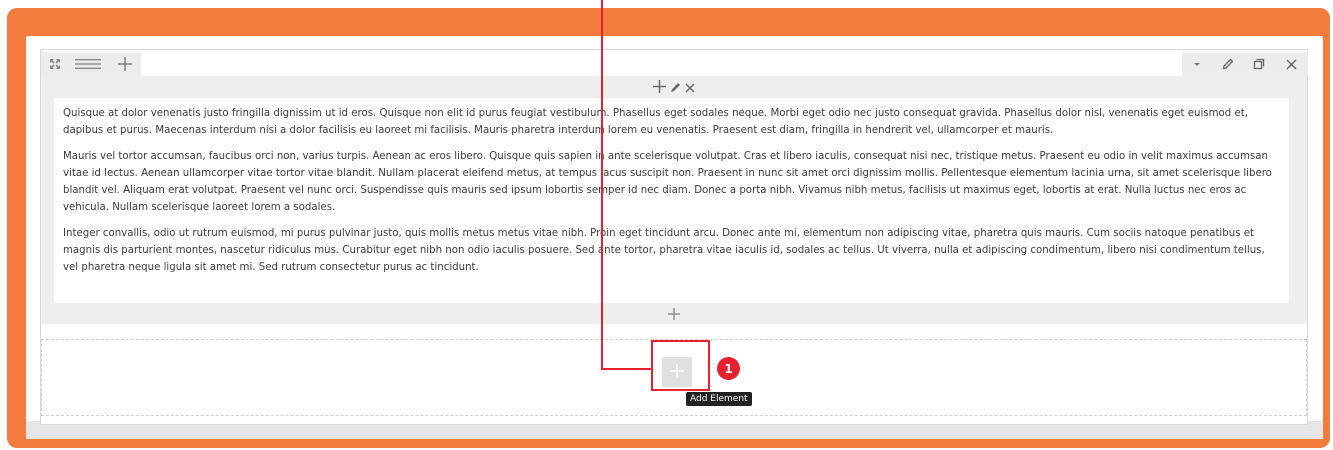 This screenshot has width=1333, height=450. I want to click on menu-lines-icon, so click(88, 64).